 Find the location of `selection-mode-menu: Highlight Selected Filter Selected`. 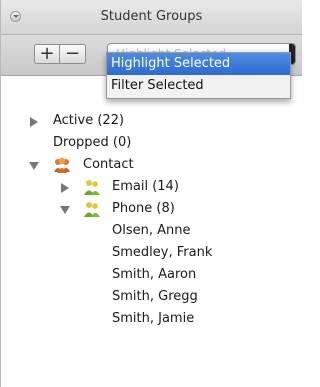

selection-mode-menu: Highlight Selected Filter Selected is located at coordinates (198, 75).